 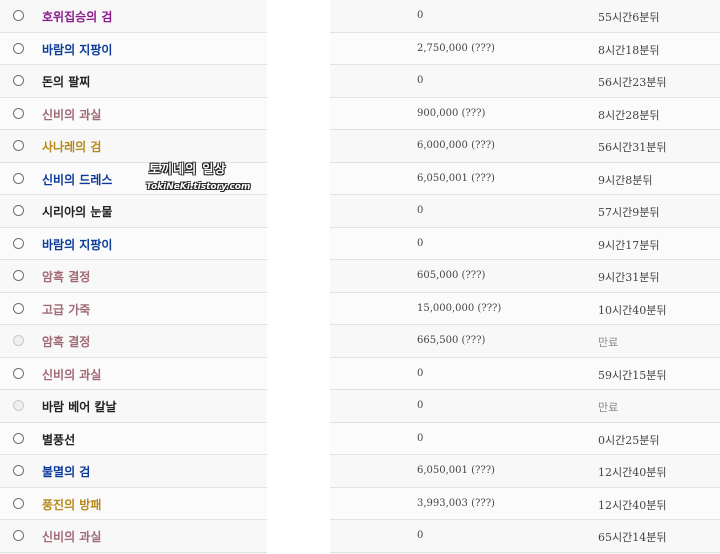 I want to click on list-item: 암흑 결정 665,500 (???) 만료, so click(x=360, y=341).